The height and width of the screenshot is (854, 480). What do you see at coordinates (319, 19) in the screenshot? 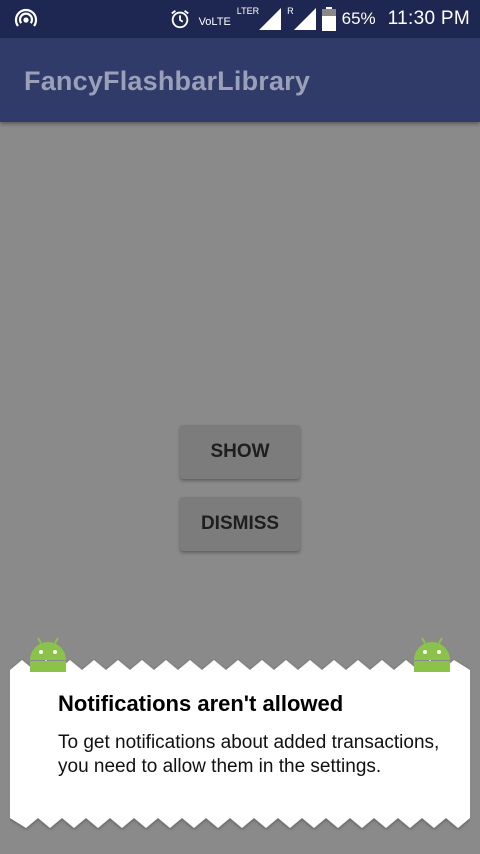
I see `status-icons: VoLTE LTE R R 65% 11:30 PM` at bounding box center [319, 19].